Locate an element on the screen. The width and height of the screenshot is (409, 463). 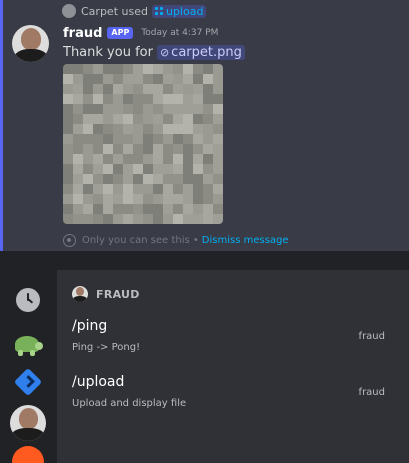
bot-mini-avatar is located at coordinates (80, 294).